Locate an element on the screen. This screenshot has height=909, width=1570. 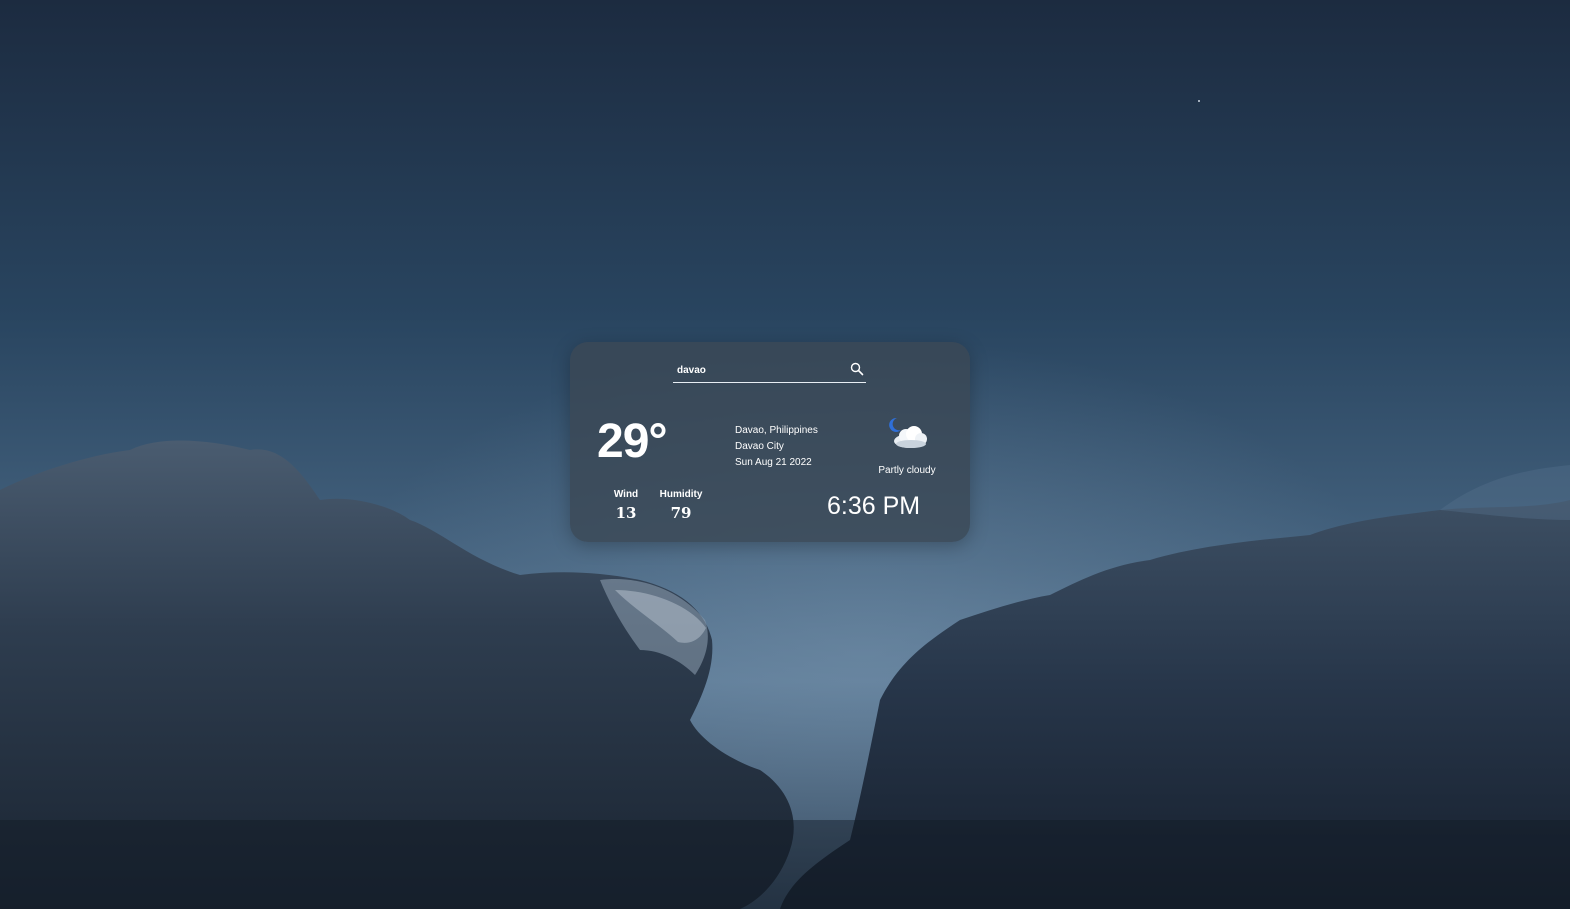
wind-label: Wind is located at coordinates (626, 494).